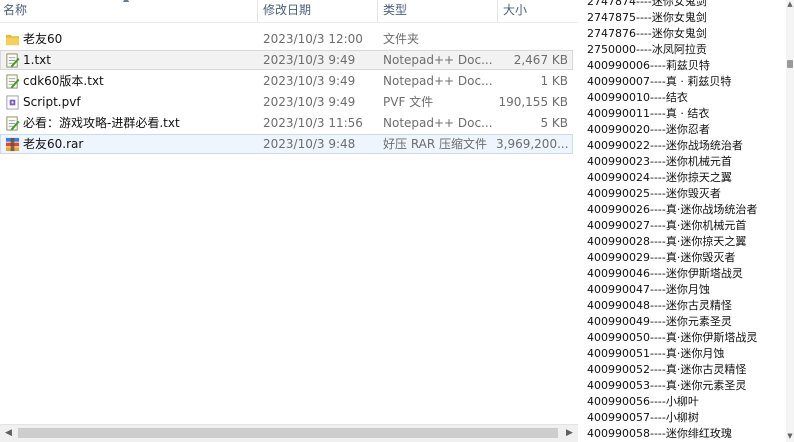  I want to click on file-row: 老友60 2023/10/3 12:00 文件夹, so click(286, 39).